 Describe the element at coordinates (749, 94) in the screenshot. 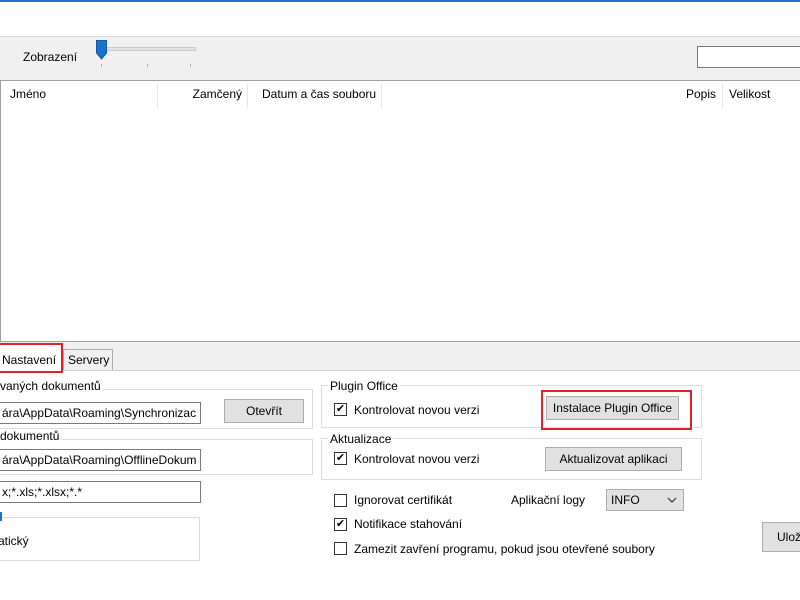

I see `column-header-size: Velikost` at that location.